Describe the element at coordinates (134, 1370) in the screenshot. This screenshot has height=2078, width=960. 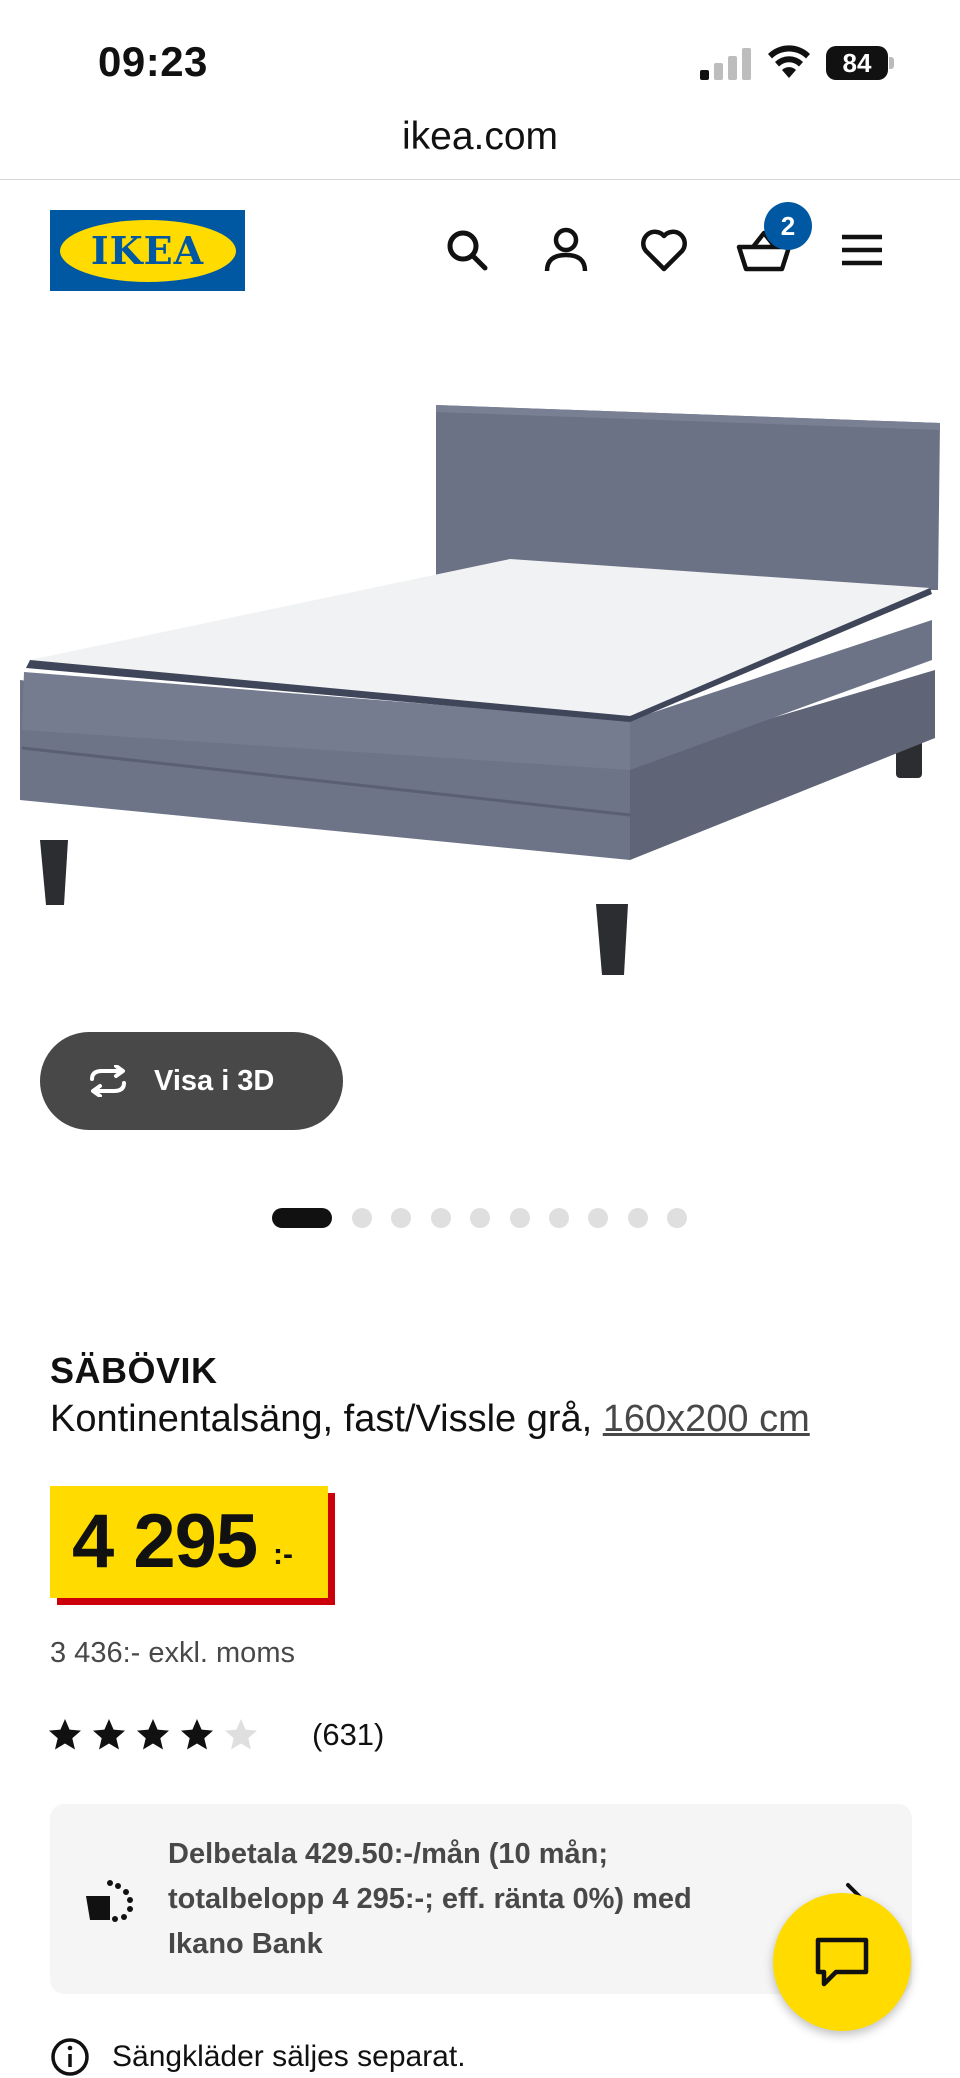
I see `product-name: SÄBÖVIK` at that location.